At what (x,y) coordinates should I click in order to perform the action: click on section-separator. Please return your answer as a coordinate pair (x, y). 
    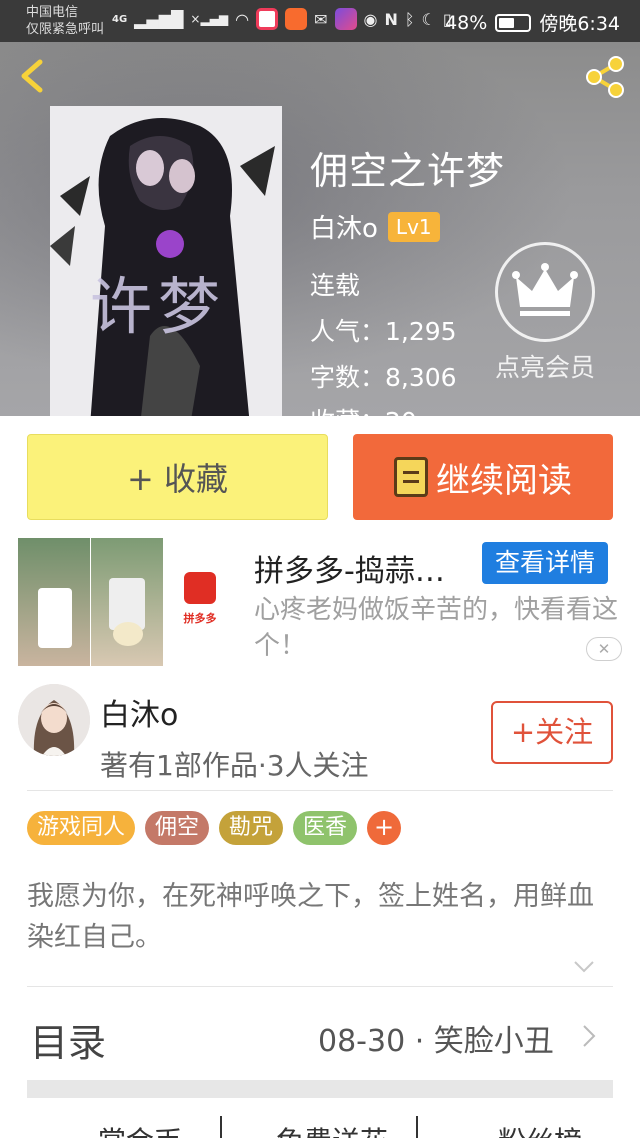
    Looking at the image, I should click on (320, 1089).